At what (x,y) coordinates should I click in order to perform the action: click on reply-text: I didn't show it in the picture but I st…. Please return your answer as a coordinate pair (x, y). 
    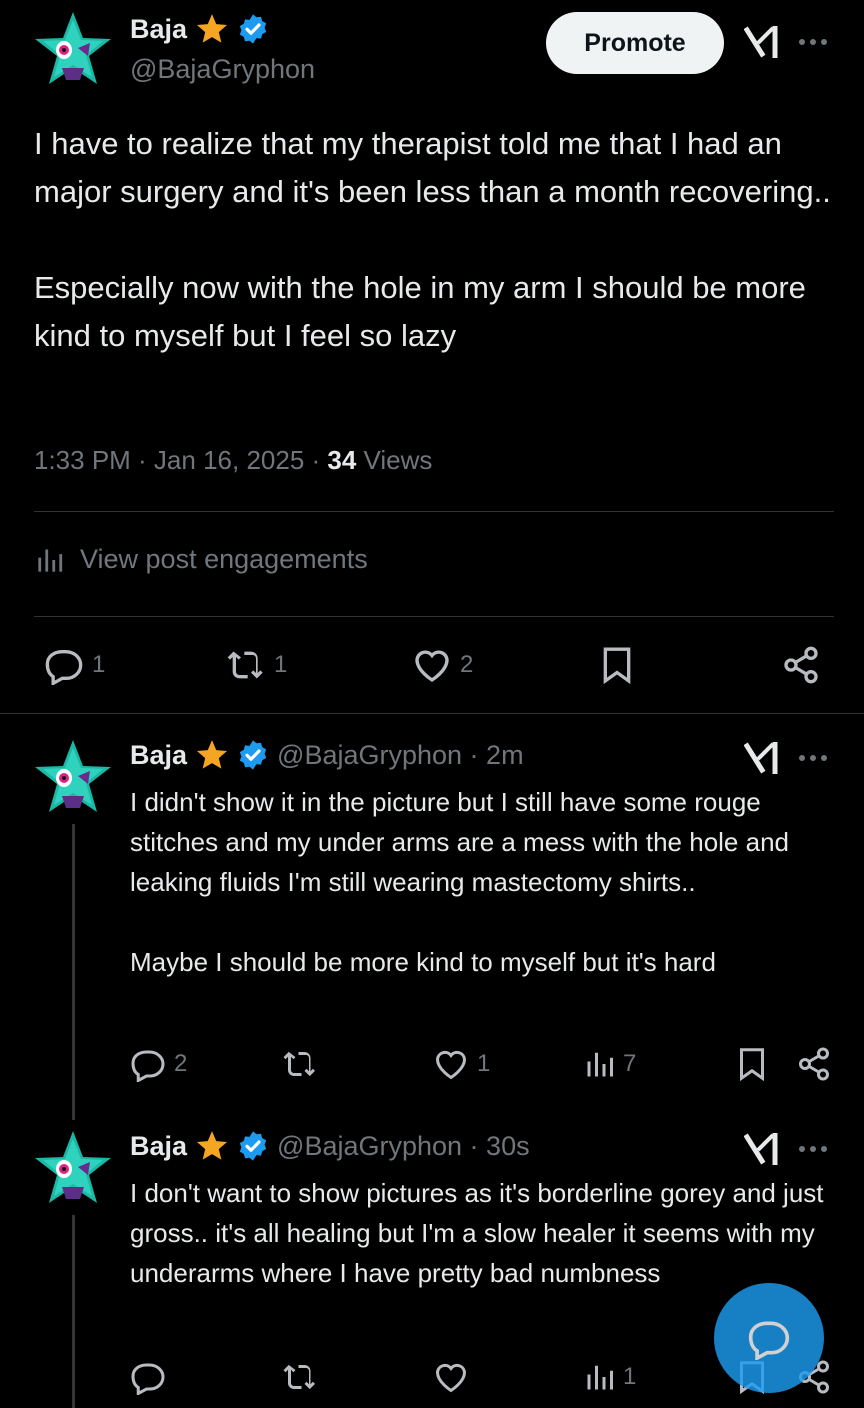
    Looking at the image, I should click on (459, 882).